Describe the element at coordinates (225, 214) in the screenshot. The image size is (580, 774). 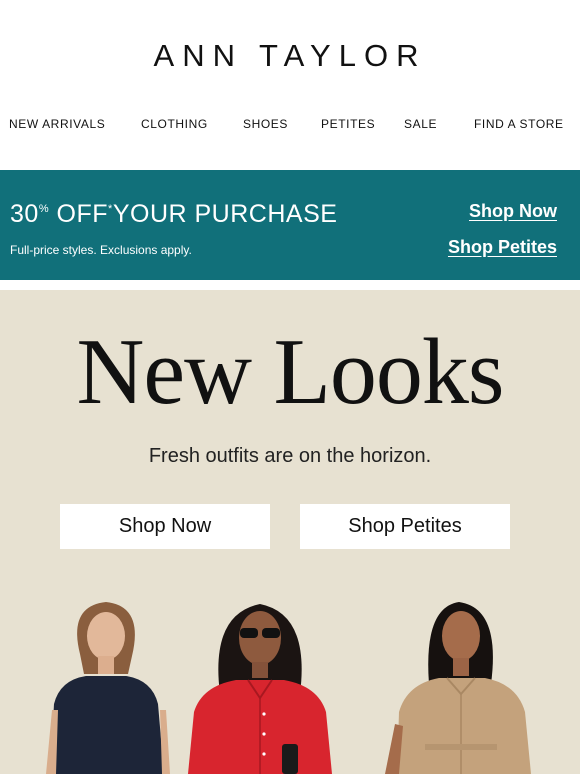
I see `promo-headline-tail: YOUR PURCHASE` at that location.